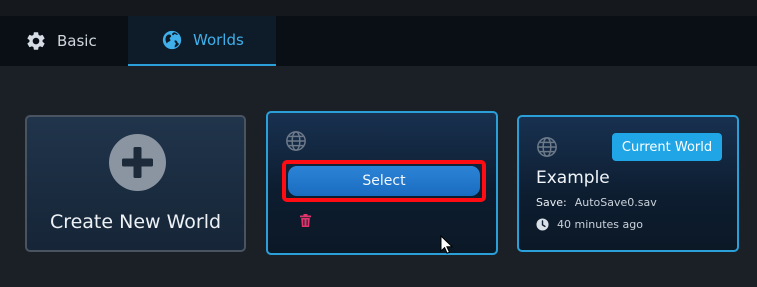 This screenshot has width=757, height=287. What do you see at coordinates (573, 178) in the screenshot?
I see `world-name: Example` at bounding box center [573, 178].